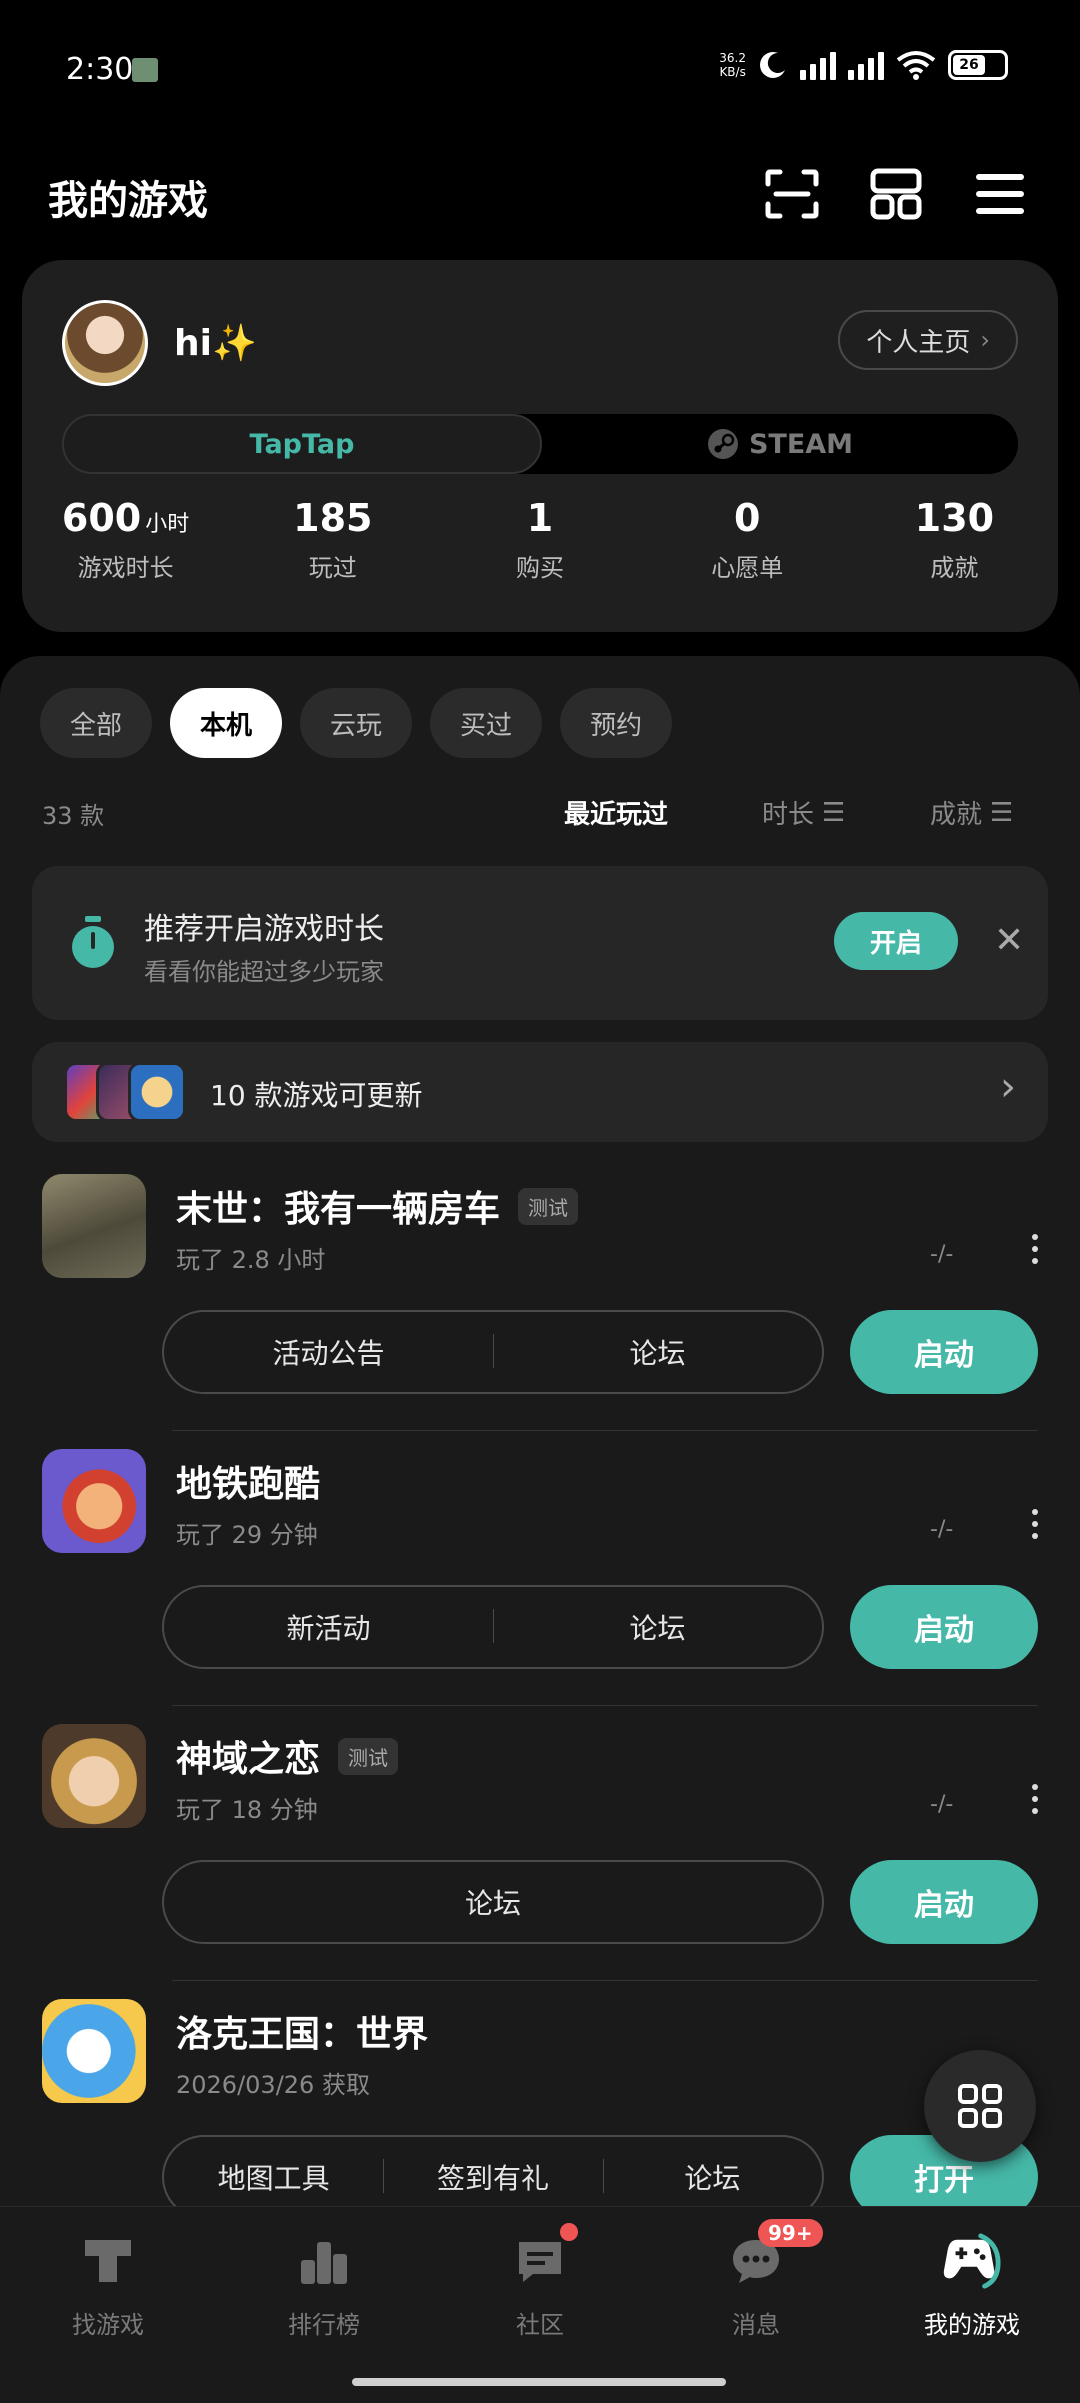 This screenshot has width=1080, height=2403. I want to click on chip-cloud: 云玩, so click(356, 723).